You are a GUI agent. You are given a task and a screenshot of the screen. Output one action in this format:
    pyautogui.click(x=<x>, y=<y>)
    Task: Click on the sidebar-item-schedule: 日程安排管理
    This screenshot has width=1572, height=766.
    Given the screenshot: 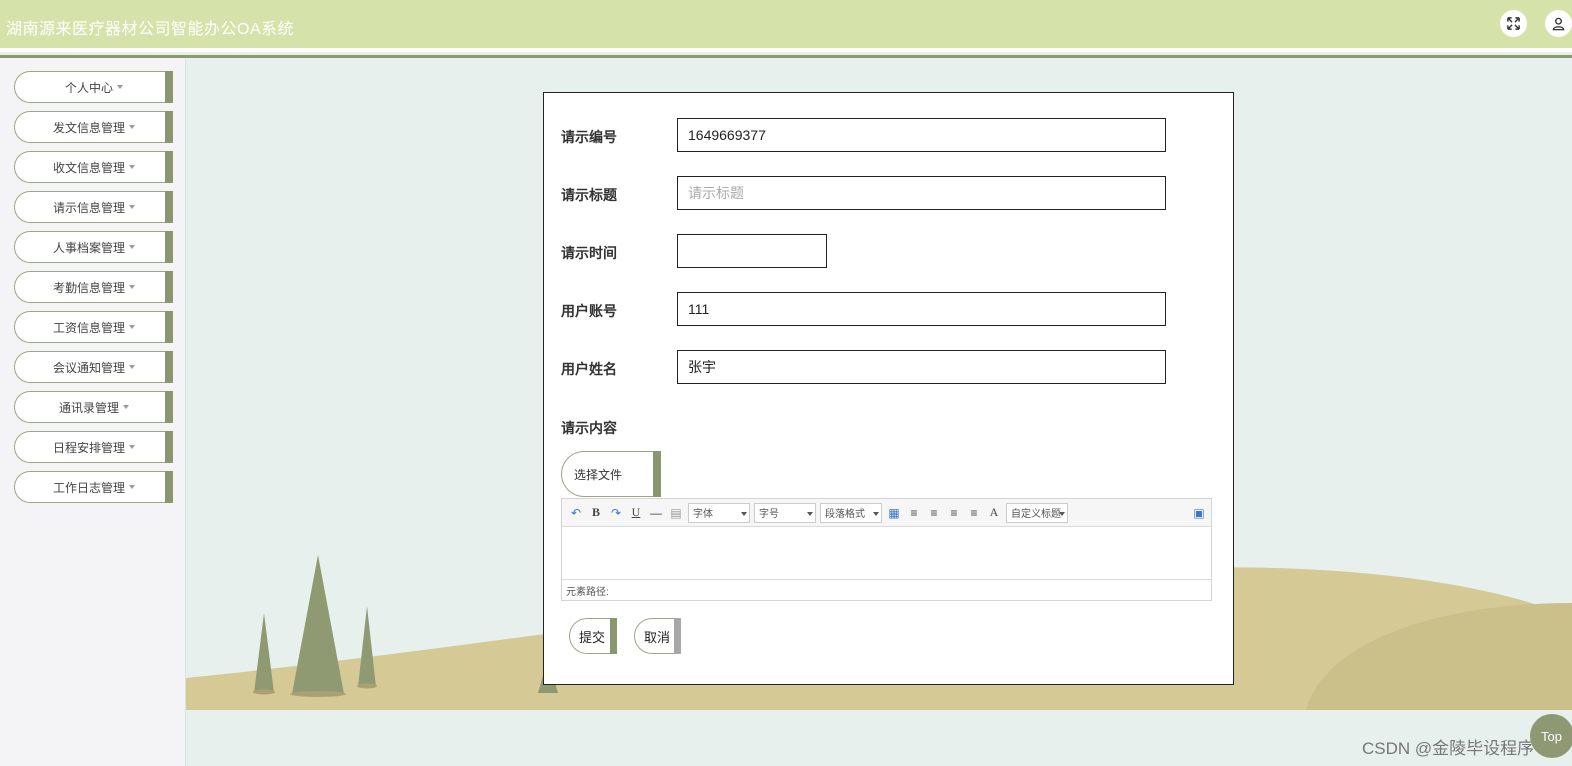 What is the action you would take?
    pyautogui.click(x=93, y=447)
    